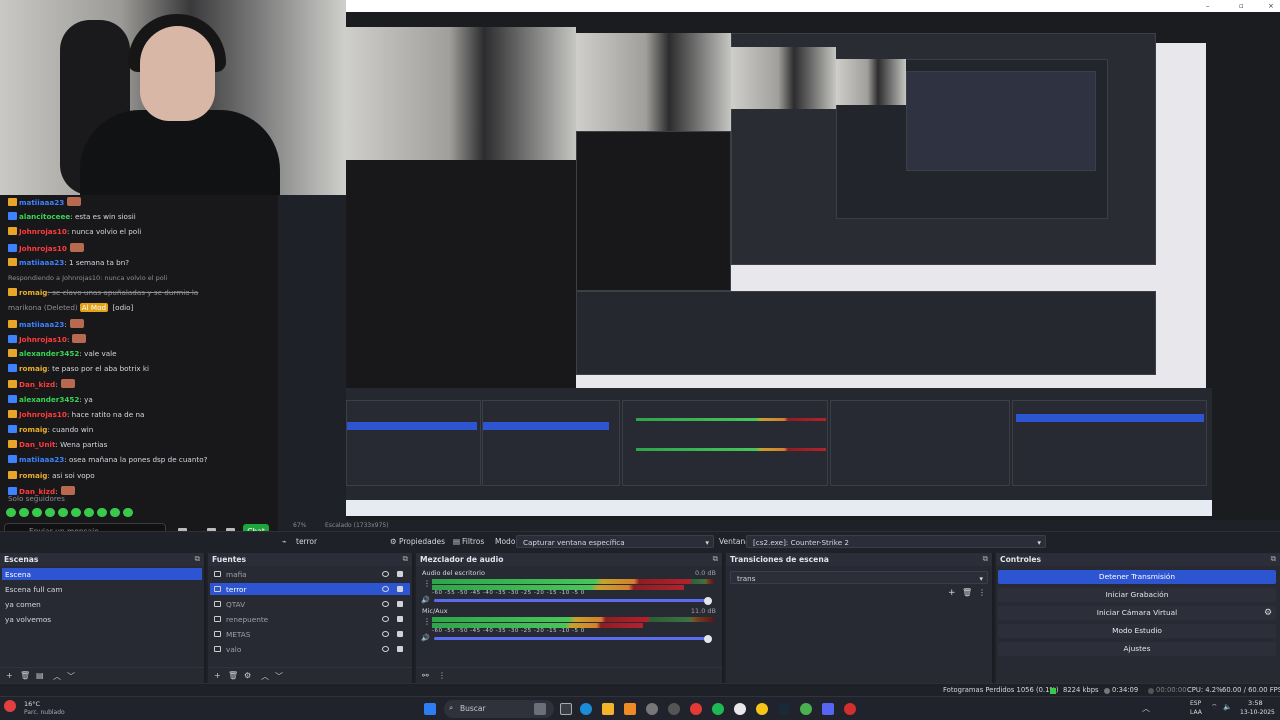 The width and height of the screenshot is (1280, 720). I want to click on start-virtual-camera-button: Iniciar Cámara Virtual, so click(1137, 613).